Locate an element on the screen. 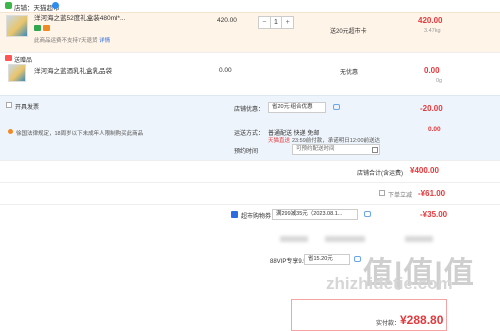  total-label: 实付款： is located at coordinates (388, 324).